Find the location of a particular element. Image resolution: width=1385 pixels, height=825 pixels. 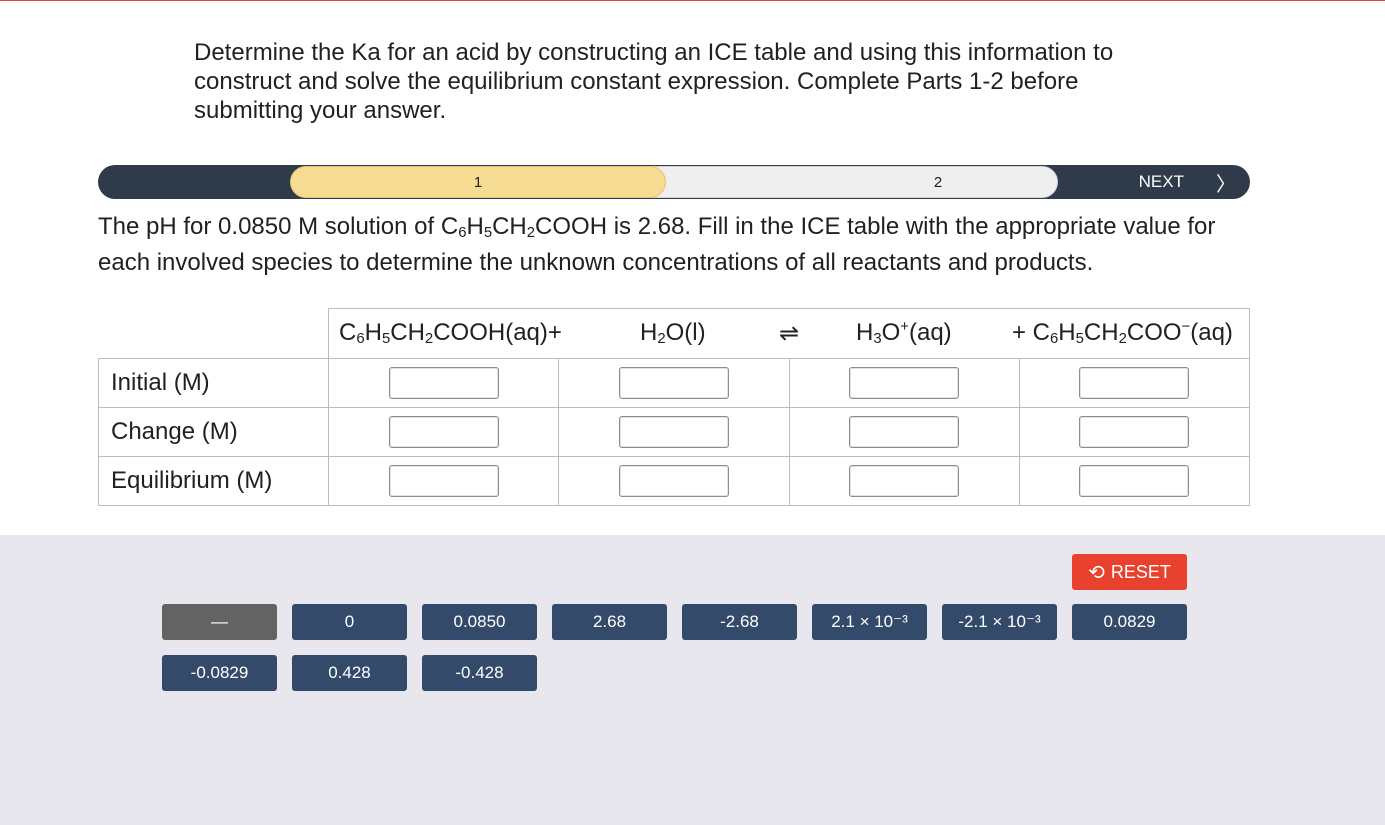

question-part: The pH for 0.0850 M solution of C is located at coordinates (278, 226).